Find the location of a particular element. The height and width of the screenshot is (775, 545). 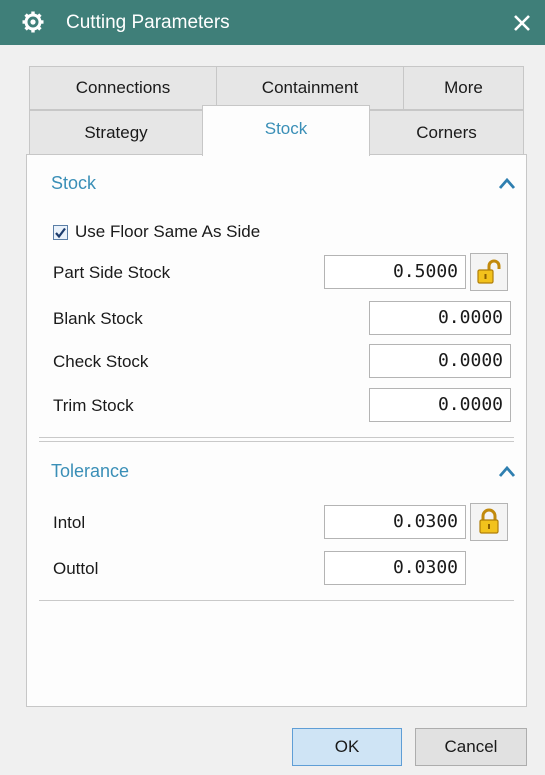

part-side-stock-label: Part Side Stock is located at coordinates (112, 272).